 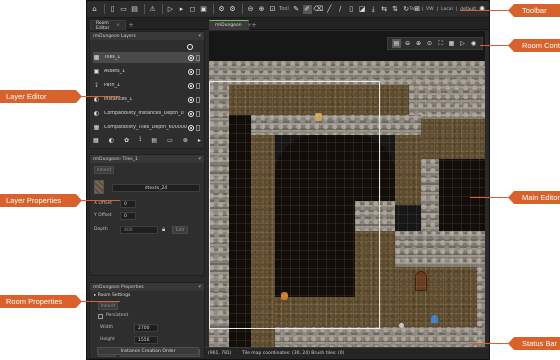 What do you see at coordinates (147, 36) in the screenshot?
I see `panel-header: rmDungeon Layers ▾` at bounding box center [147, 36].